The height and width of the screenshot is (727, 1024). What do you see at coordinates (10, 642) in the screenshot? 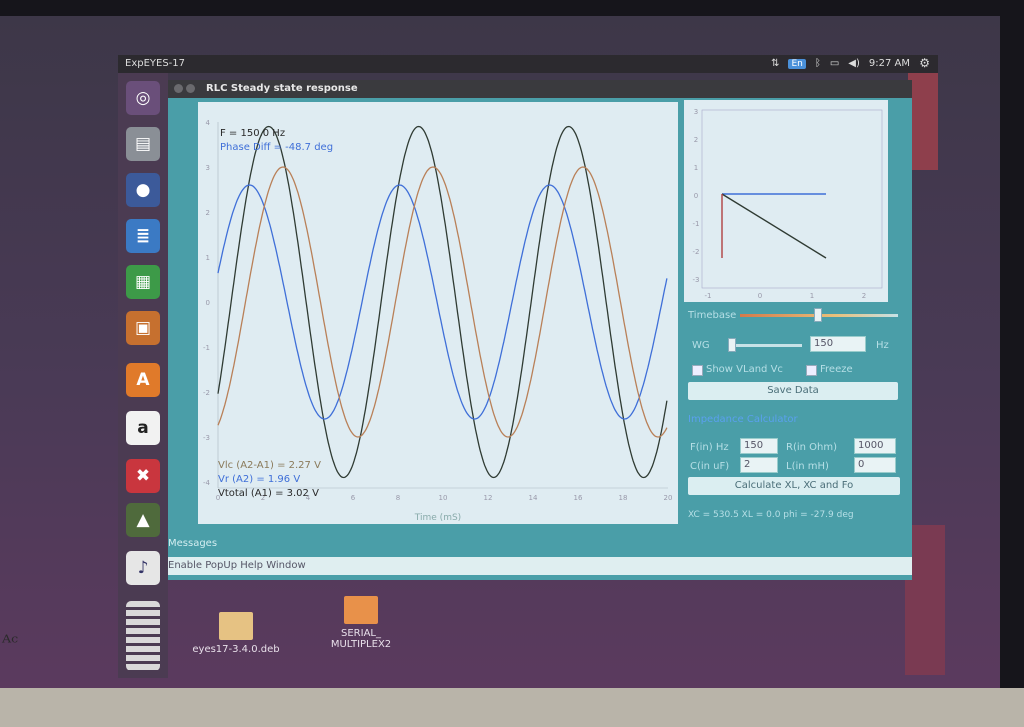
I see `pen-scribble: ᴬᶜ` at bounding box center [10, 642].